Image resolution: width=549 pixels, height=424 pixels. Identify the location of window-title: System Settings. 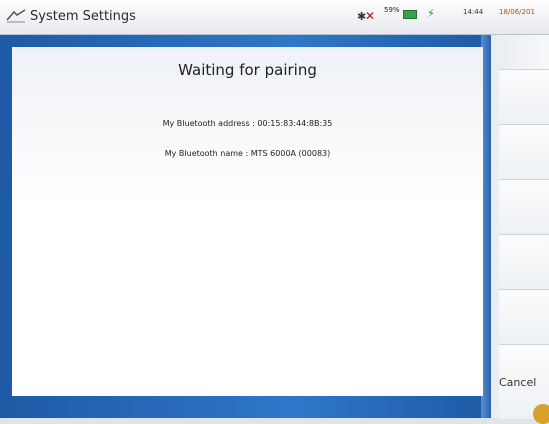
(83, 16).